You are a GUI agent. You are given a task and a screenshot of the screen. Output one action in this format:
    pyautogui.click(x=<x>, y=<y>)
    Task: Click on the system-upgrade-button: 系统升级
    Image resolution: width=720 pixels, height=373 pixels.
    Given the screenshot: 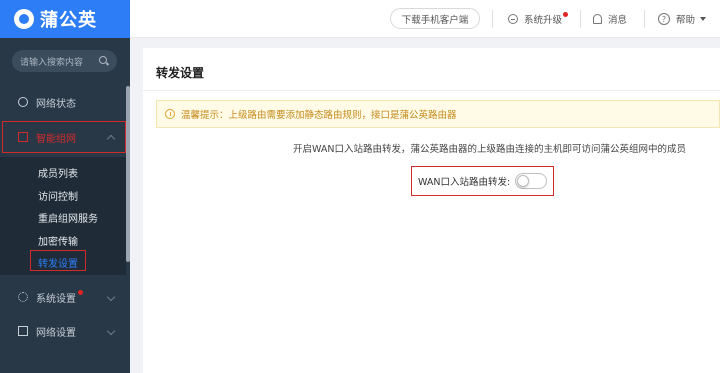 What is the action you would take?
    pyautogui.click(x=538, y=19)
    